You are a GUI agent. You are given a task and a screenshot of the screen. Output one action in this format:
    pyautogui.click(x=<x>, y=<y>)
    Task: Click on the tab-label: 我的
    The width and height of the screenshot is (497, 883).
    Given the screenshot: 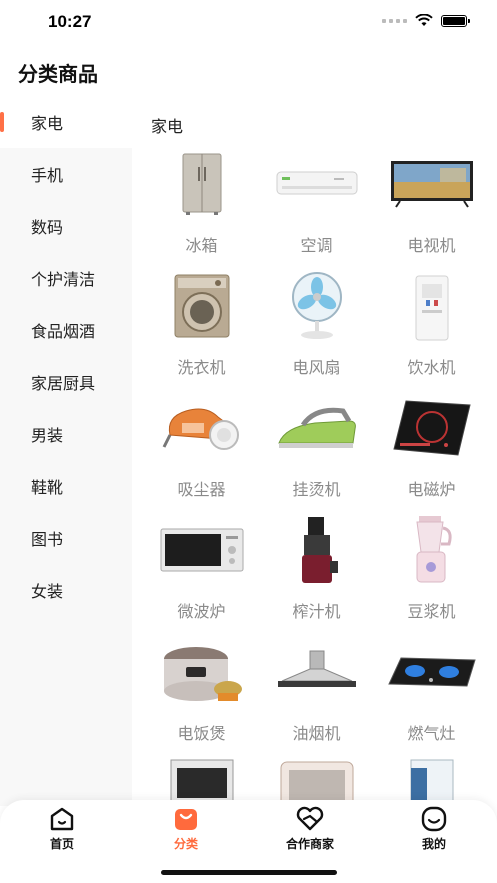 What is the action you would take?
    pyautogui.click(x=433, y=844)
    